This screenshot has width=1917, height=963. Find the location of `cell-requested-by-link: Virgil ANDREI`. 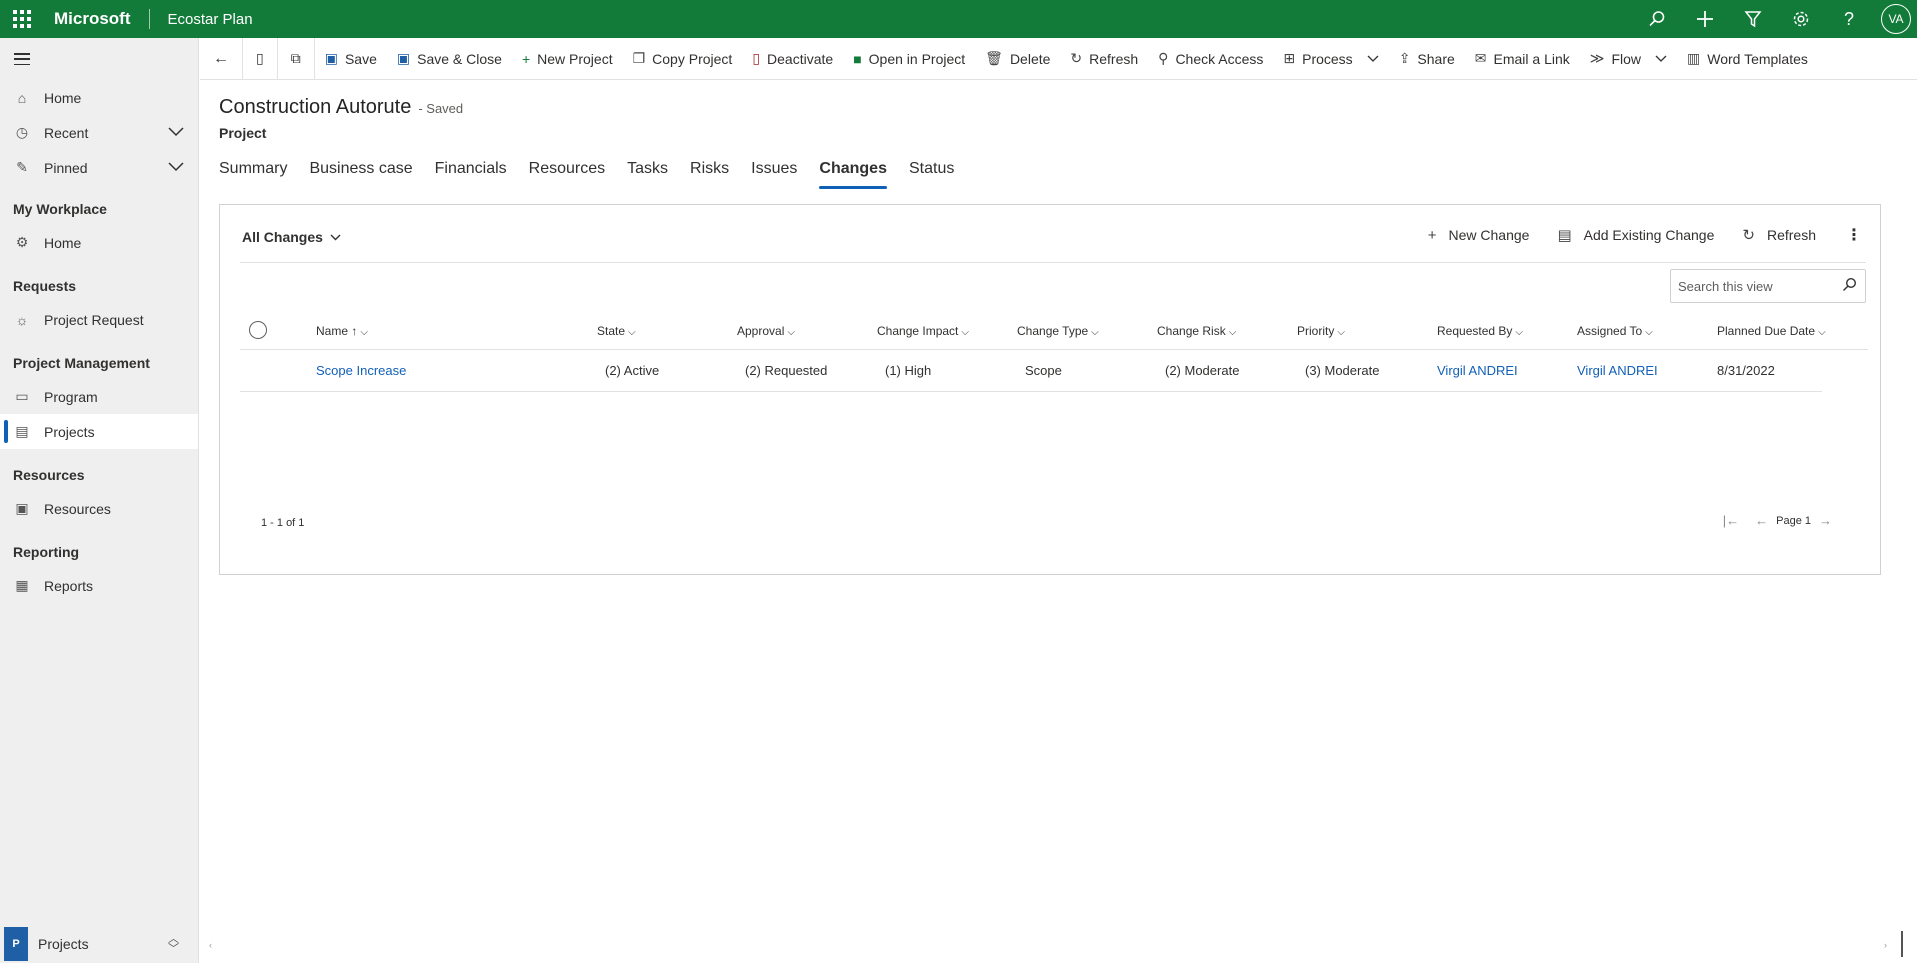

cell-requested-by-link: Virgil ANDREI is located at coordinates (1477, 370).